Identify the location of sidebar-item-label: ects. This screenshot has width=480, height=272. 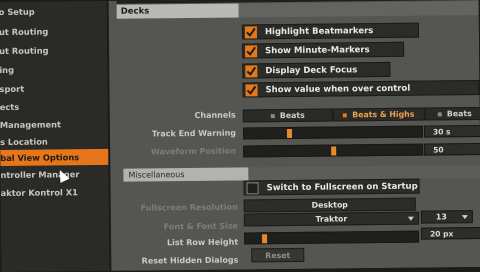
(10, 107).